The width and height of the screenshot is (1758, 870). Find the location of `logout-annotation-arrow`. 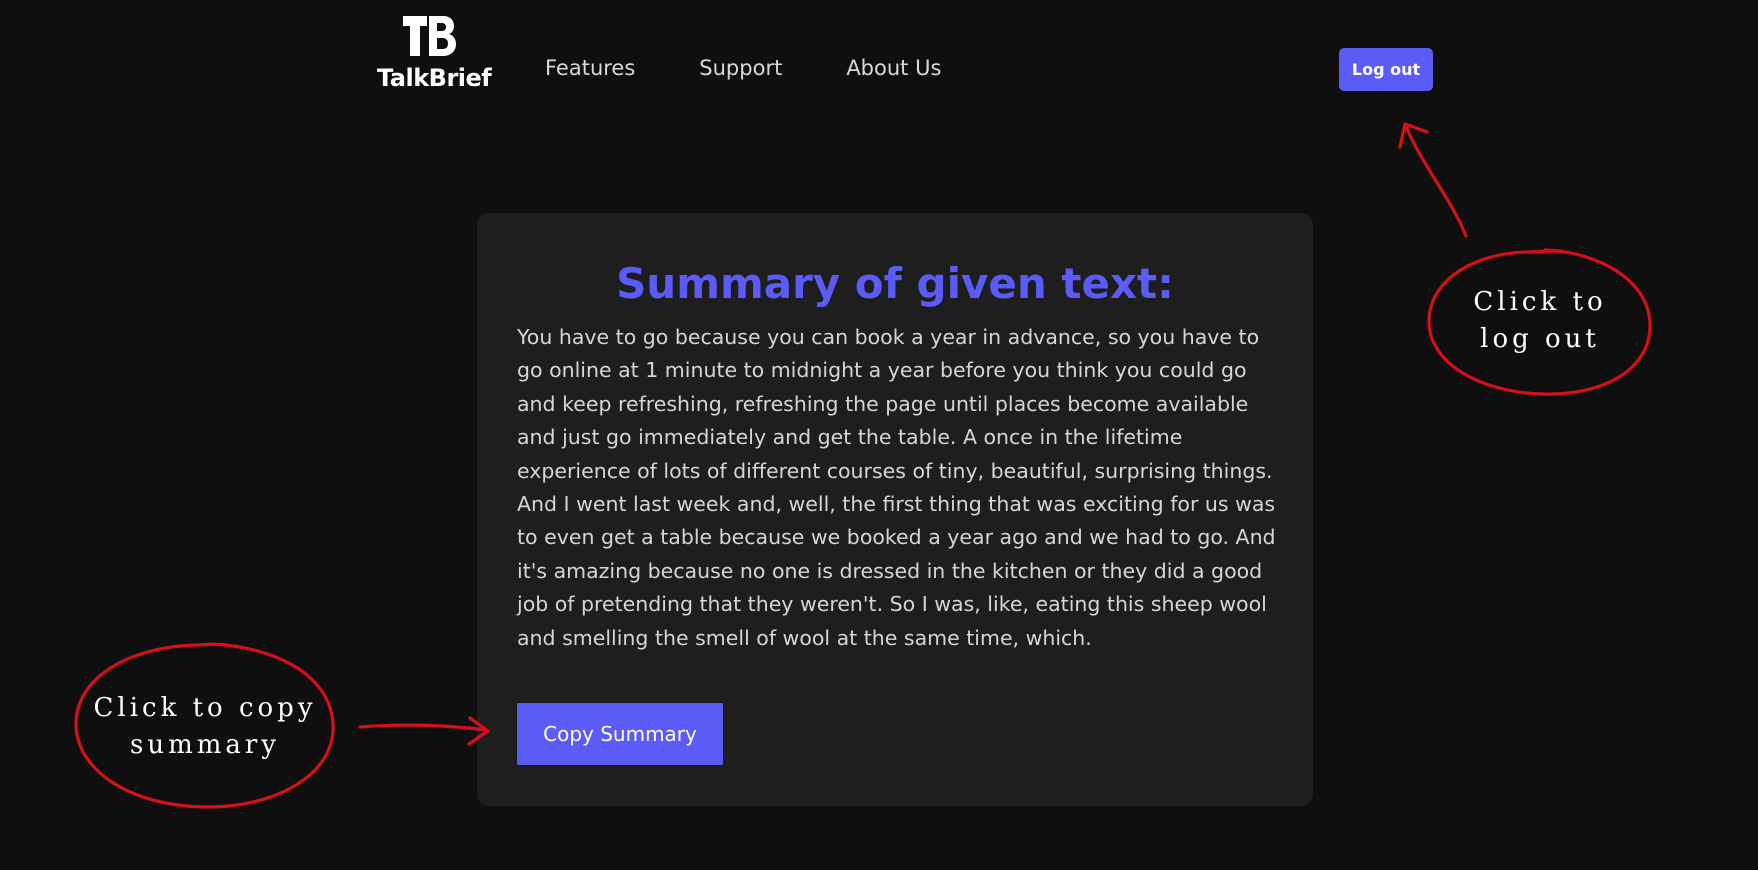

logout-annotation-arrow is located at coordinates (1435, 180).